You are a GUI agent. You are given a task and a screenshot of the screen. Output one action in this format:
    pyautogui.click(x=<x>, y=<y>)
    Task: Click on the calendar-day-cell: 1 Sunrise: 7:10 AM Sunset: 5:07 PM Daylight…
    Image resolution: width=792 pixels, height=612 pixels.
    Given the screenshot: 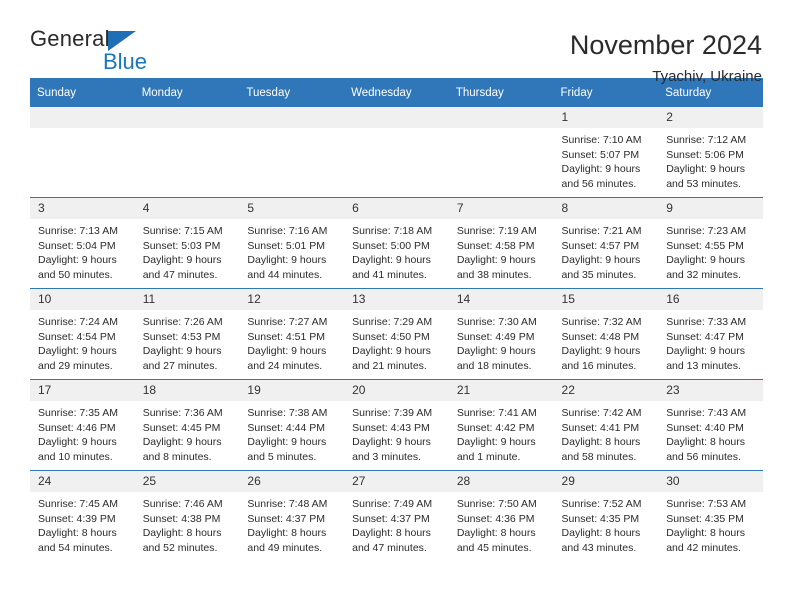 What is the action you would take?
    pyautogui.click(x=606, y=152)
    